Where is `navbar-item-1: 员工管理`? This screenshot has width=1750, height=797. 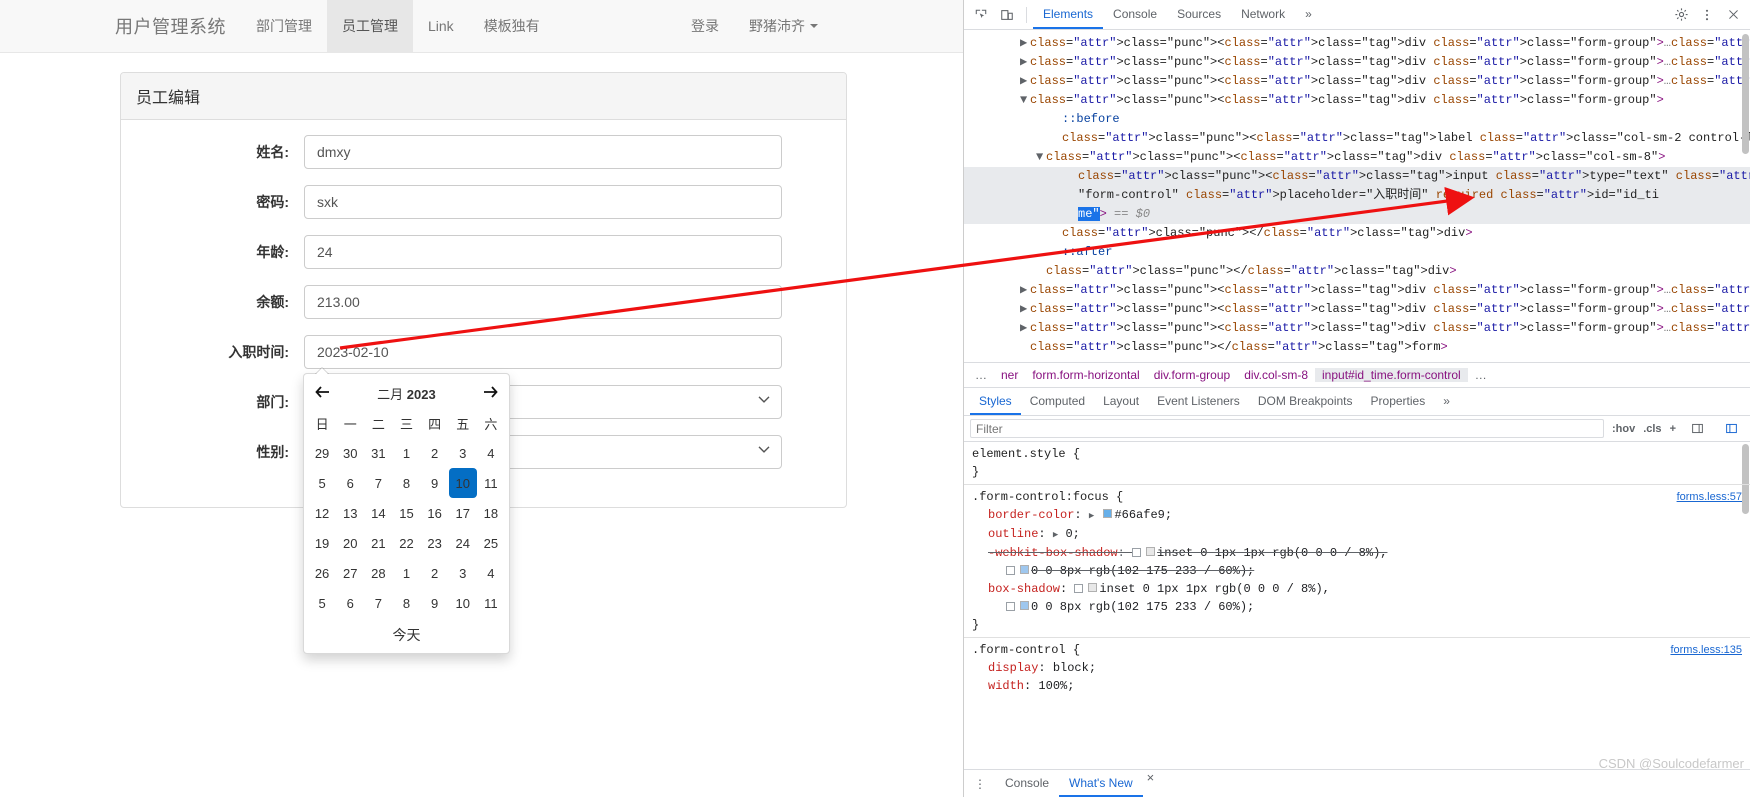 navbar-item-1: 员工管理 is located at coordinates (370, 26).